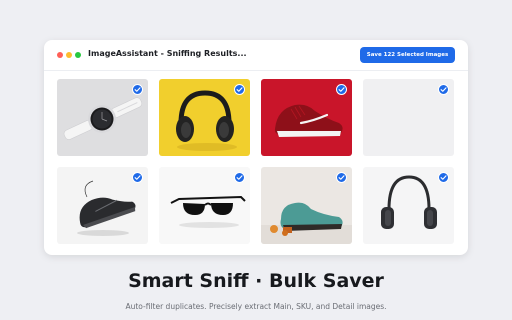 The image size is (512, 320). I want to click on image-tile-empty, so click(408, 117).